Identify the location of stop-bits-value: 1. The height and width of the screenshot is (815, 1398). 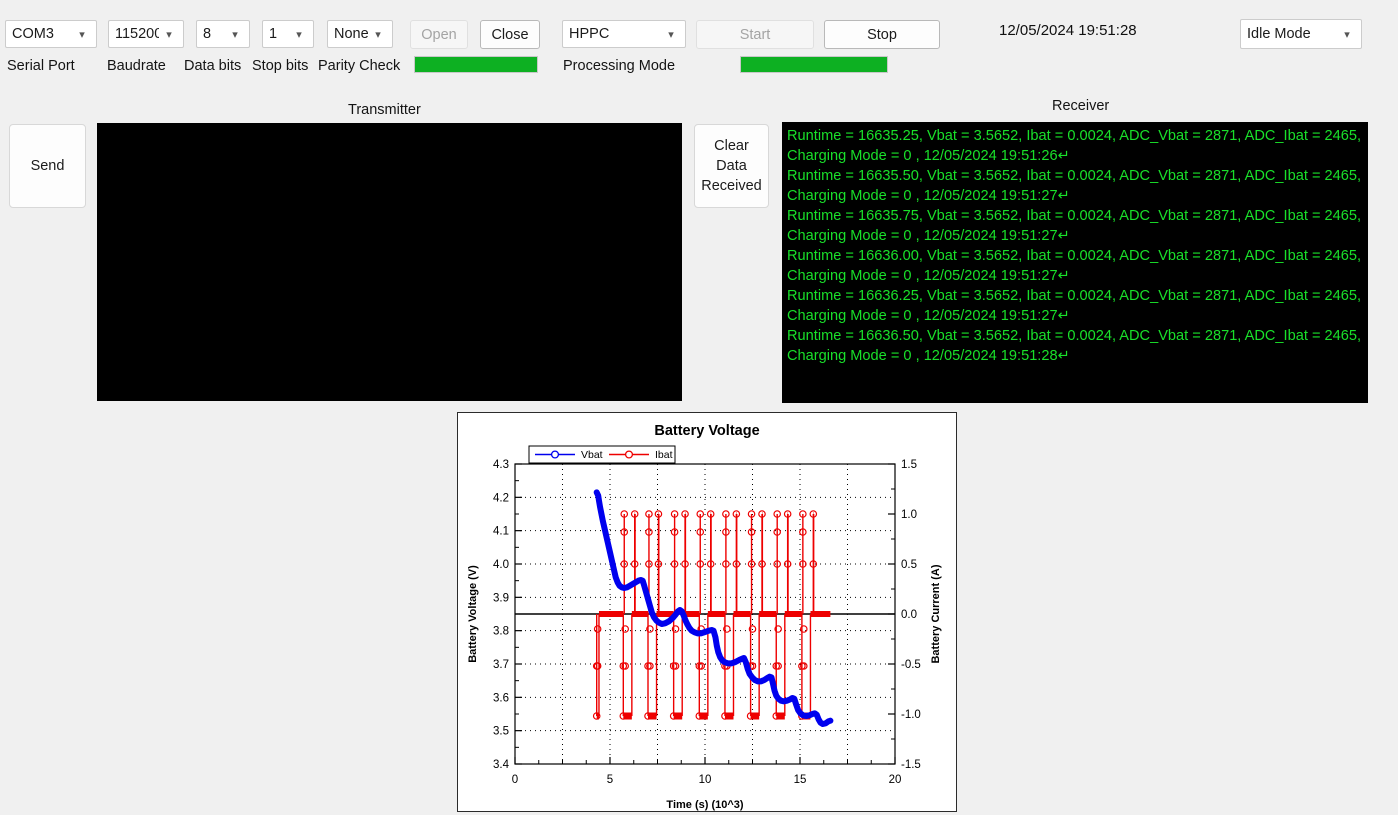
(273, 34).